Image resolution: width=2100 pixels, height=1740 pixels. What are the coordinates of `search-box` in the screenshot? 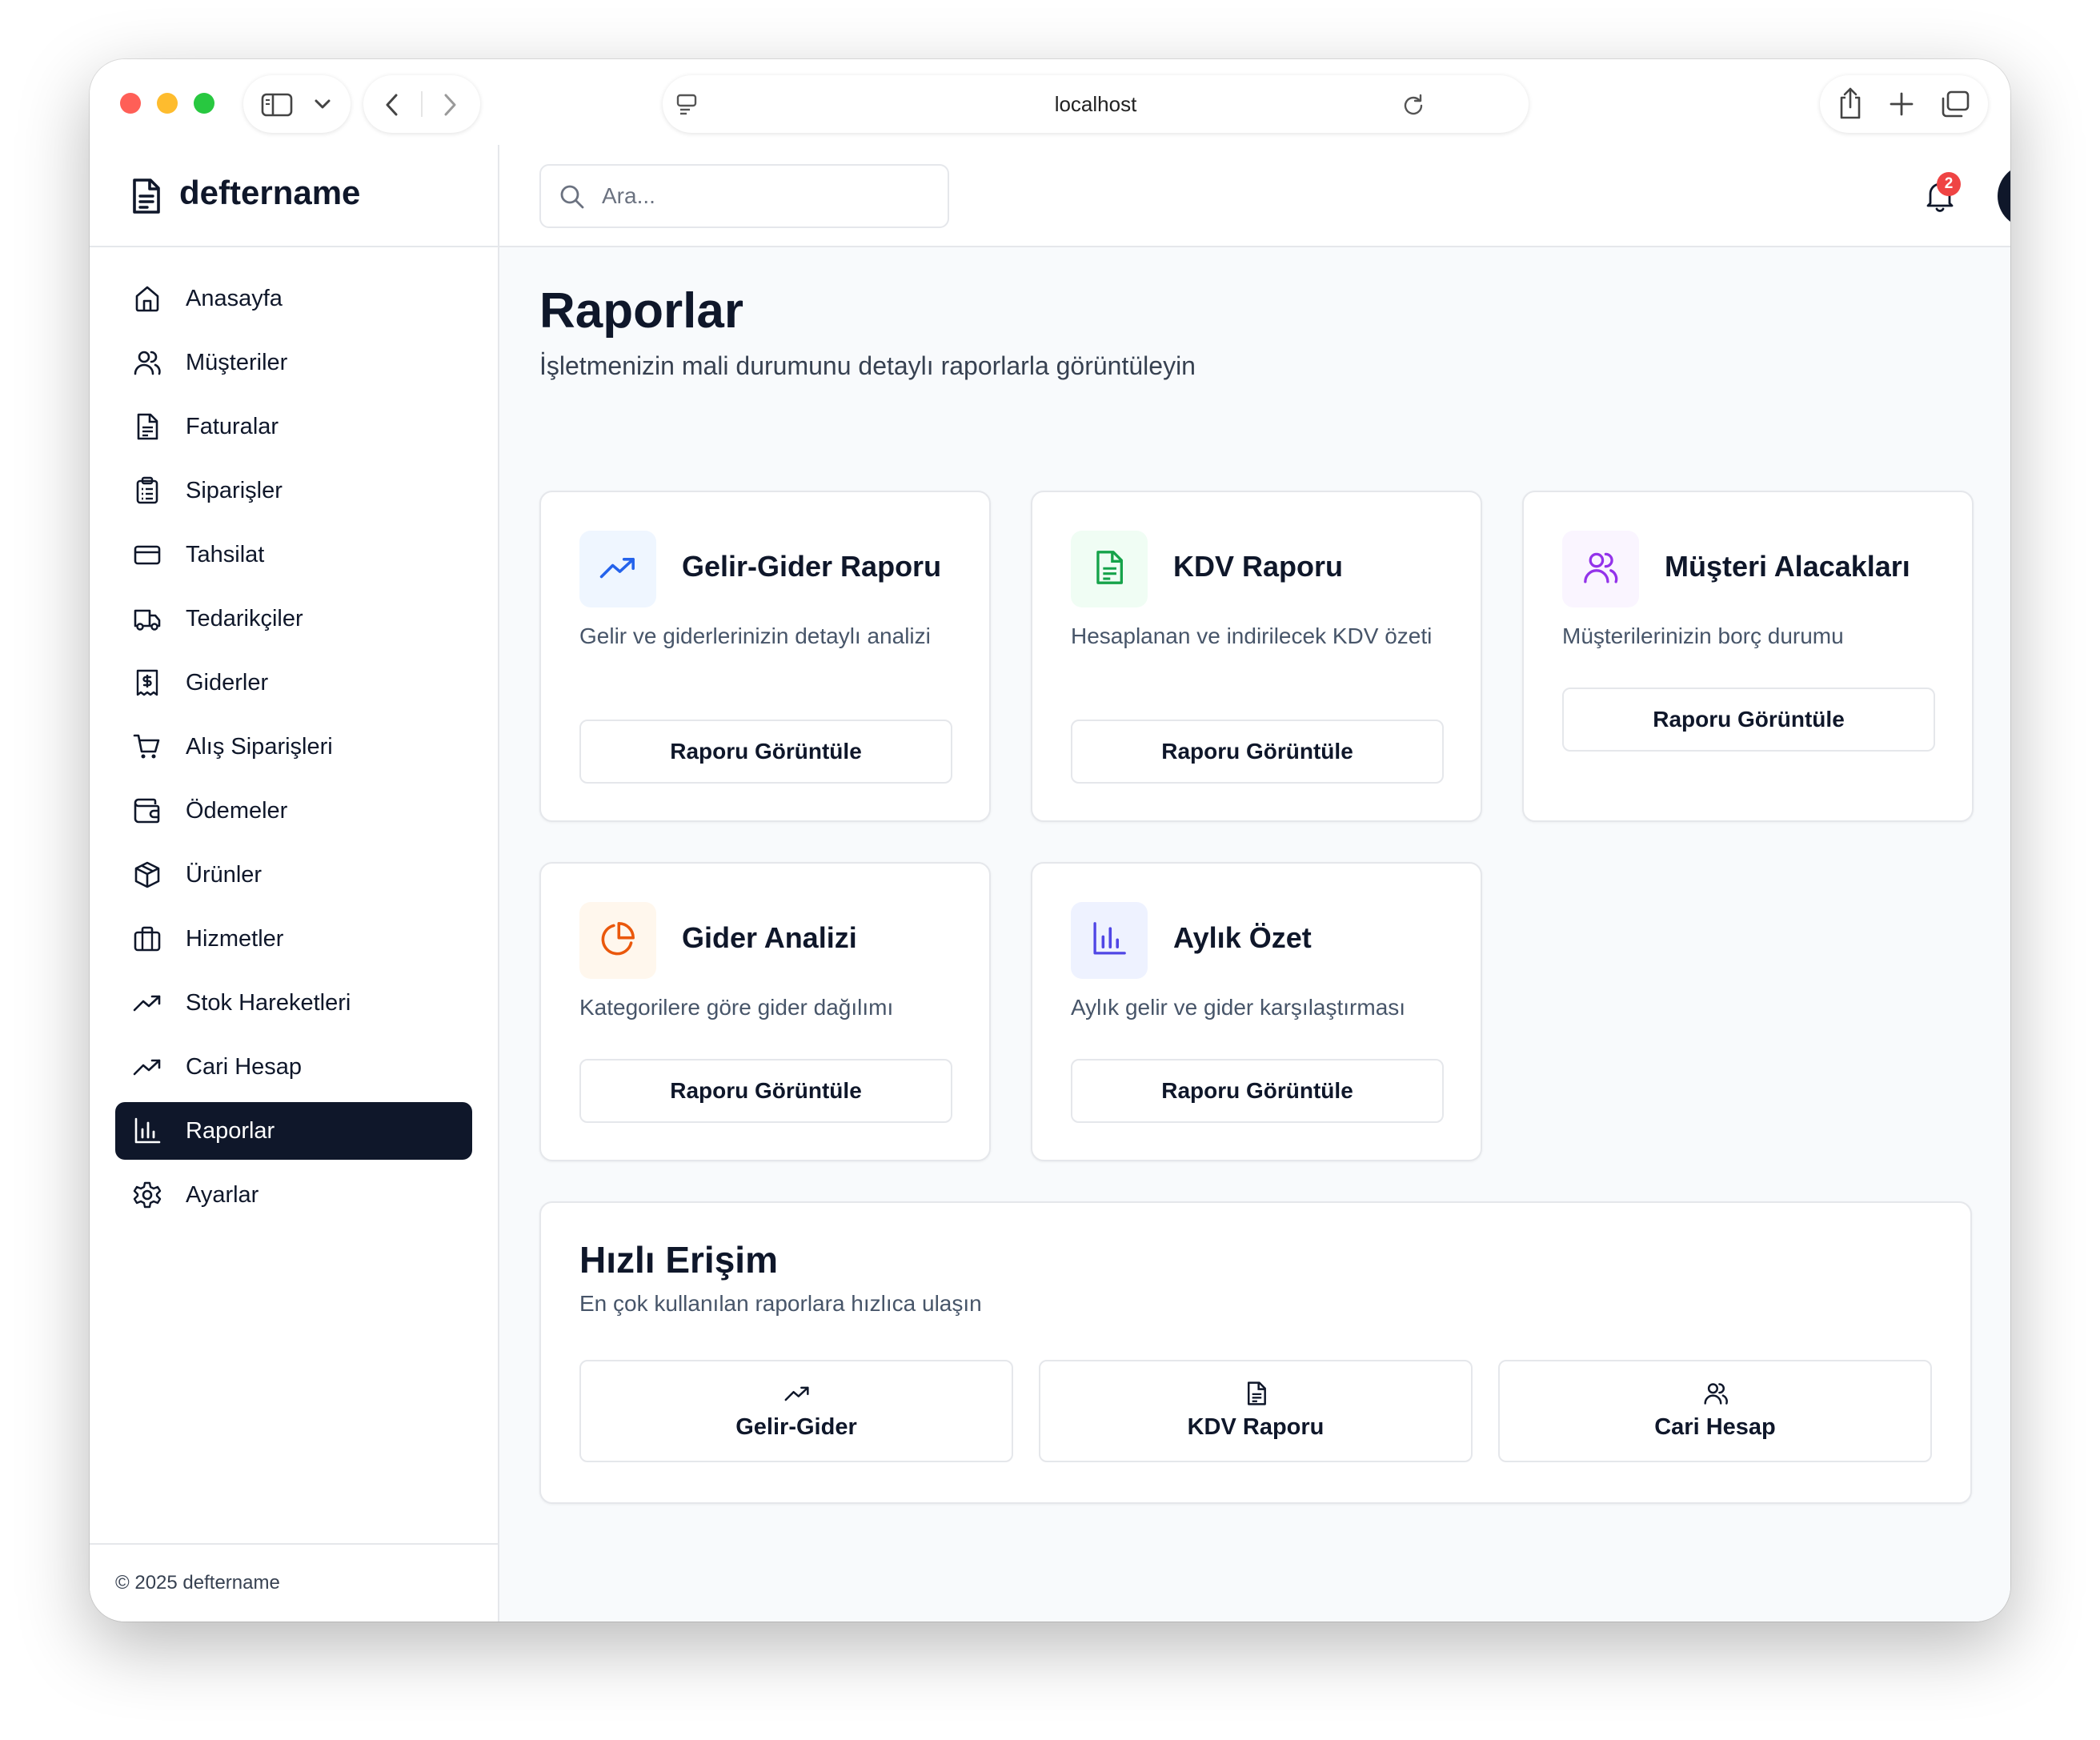 It's located at (744, 196).